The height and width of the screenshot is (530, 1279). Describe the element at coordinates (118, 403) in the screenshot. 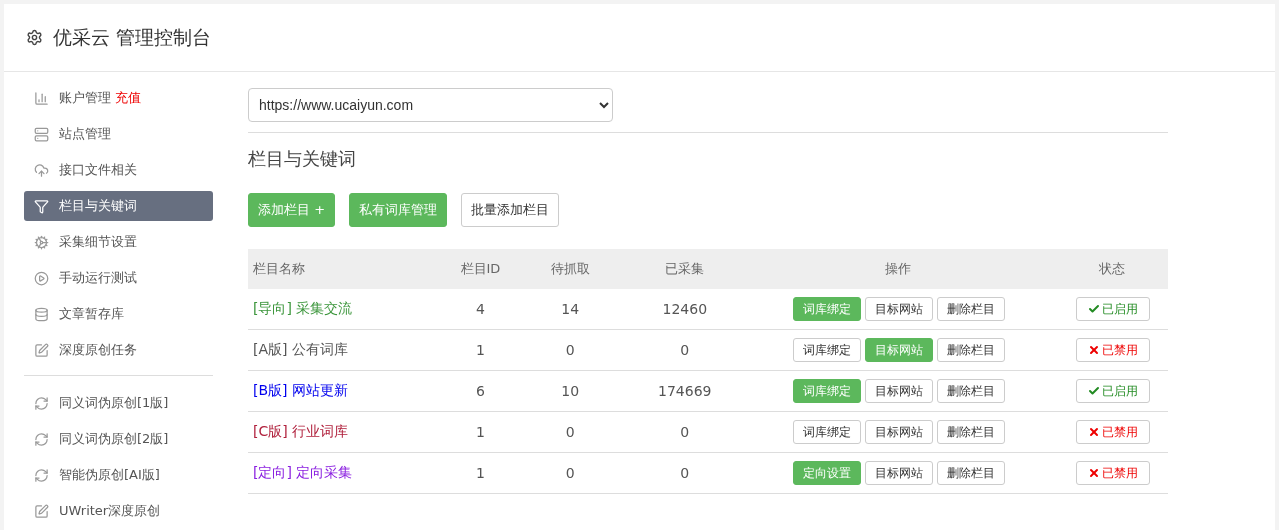

I see `sidebar-item: 同义词伪原创[1版]` at that location.